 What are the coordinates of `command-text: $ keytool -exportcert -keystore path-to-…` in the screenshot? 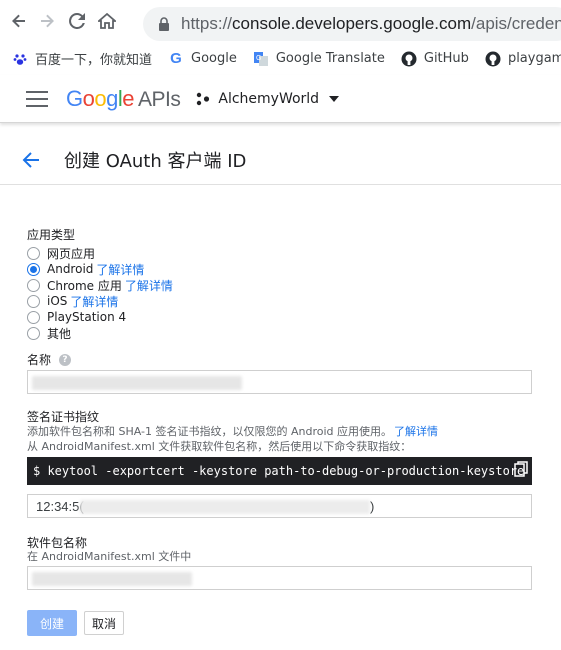 It's located at (282, 471).